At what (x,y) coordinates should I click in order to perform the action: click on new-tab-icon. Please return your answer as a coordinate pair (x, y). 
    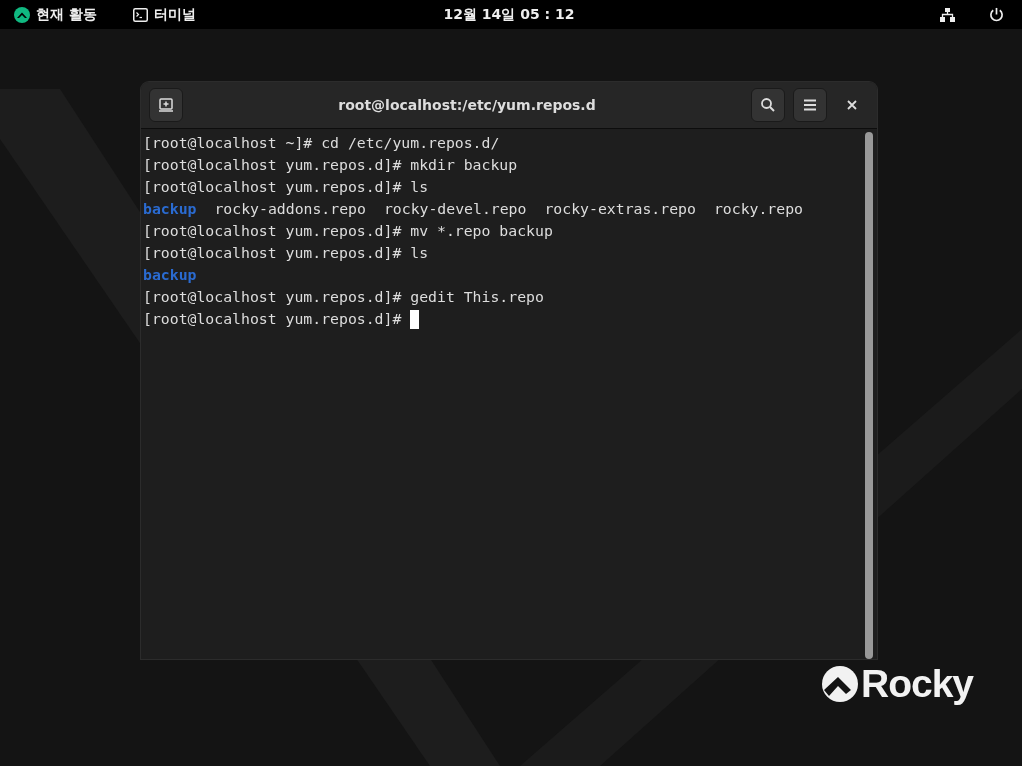
    Looking at the image, I should click on (166, 105).